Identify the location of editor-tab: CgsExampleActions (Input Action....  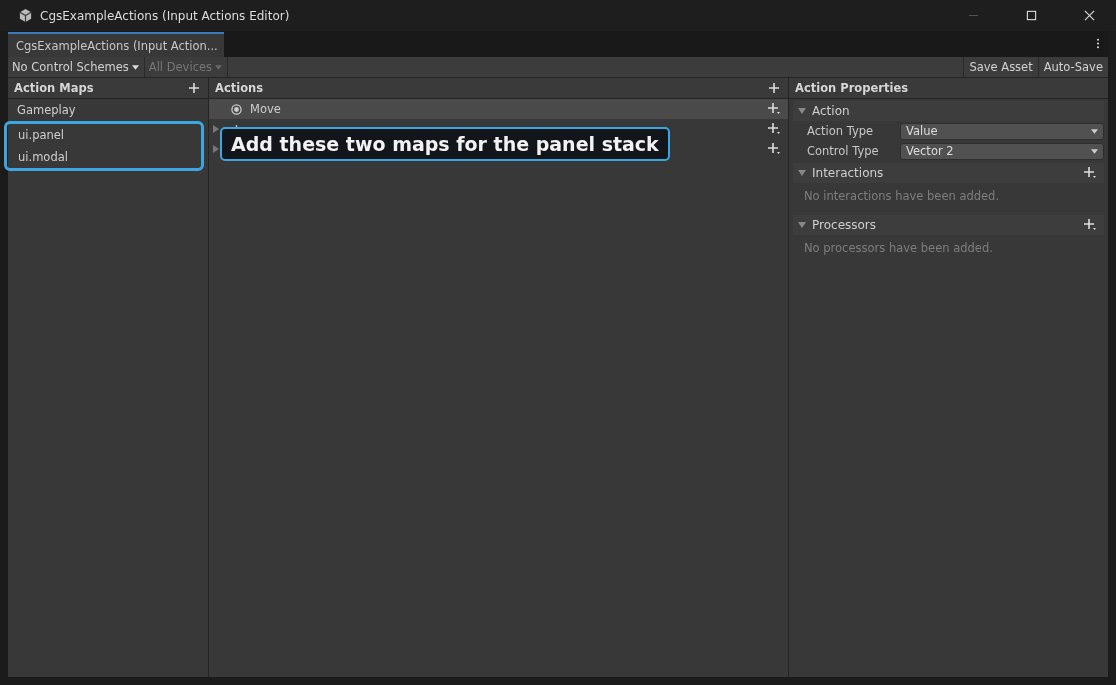
(116, 44).